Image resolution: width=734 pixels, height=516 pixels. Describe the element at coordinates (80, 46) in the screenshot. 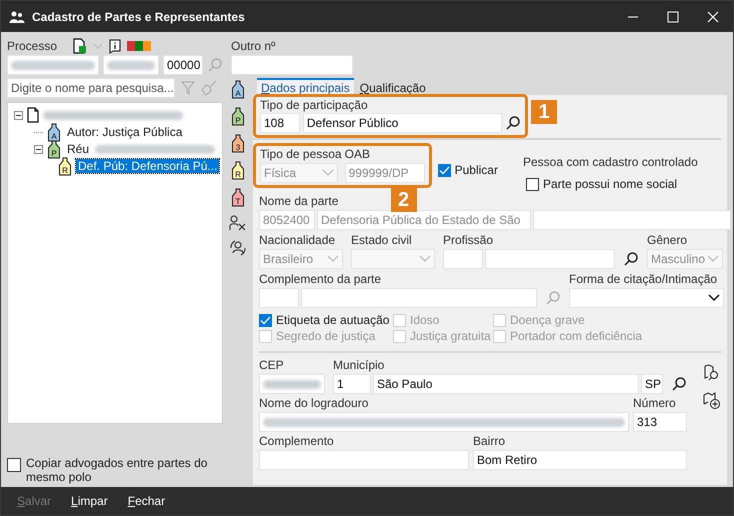

I see `new-document-icon` at that location.